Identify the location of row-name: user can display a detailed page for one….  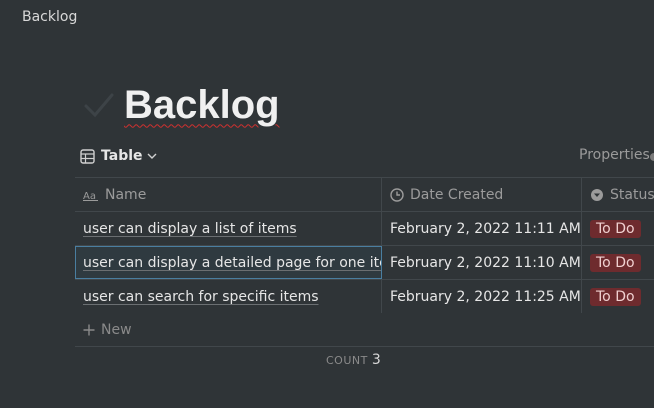
(232, 263).